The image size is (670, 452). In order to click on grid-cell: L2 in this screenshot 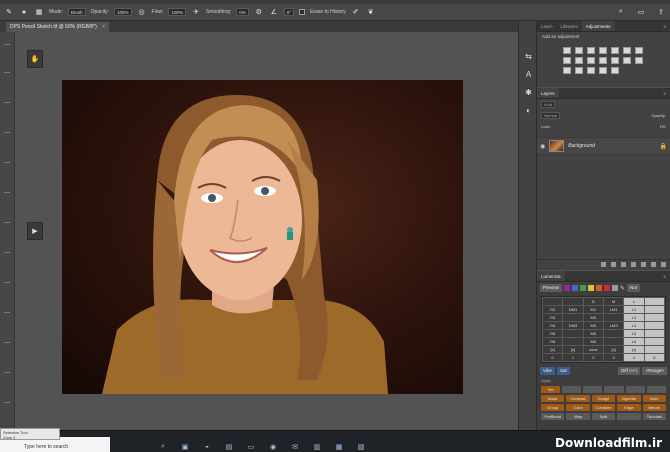, I will do `click(634, 309)`.